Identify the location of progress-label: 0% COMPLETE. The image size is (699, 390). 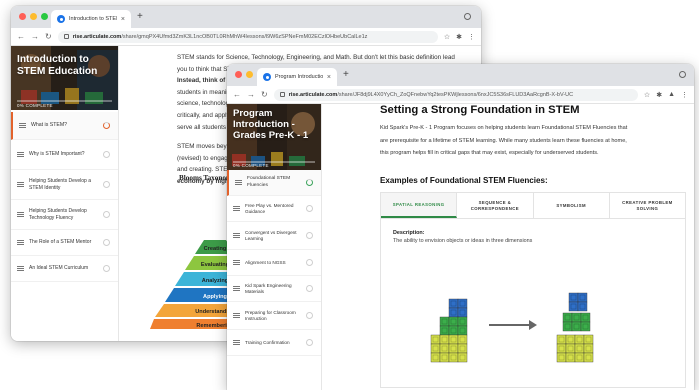
(35, 105).